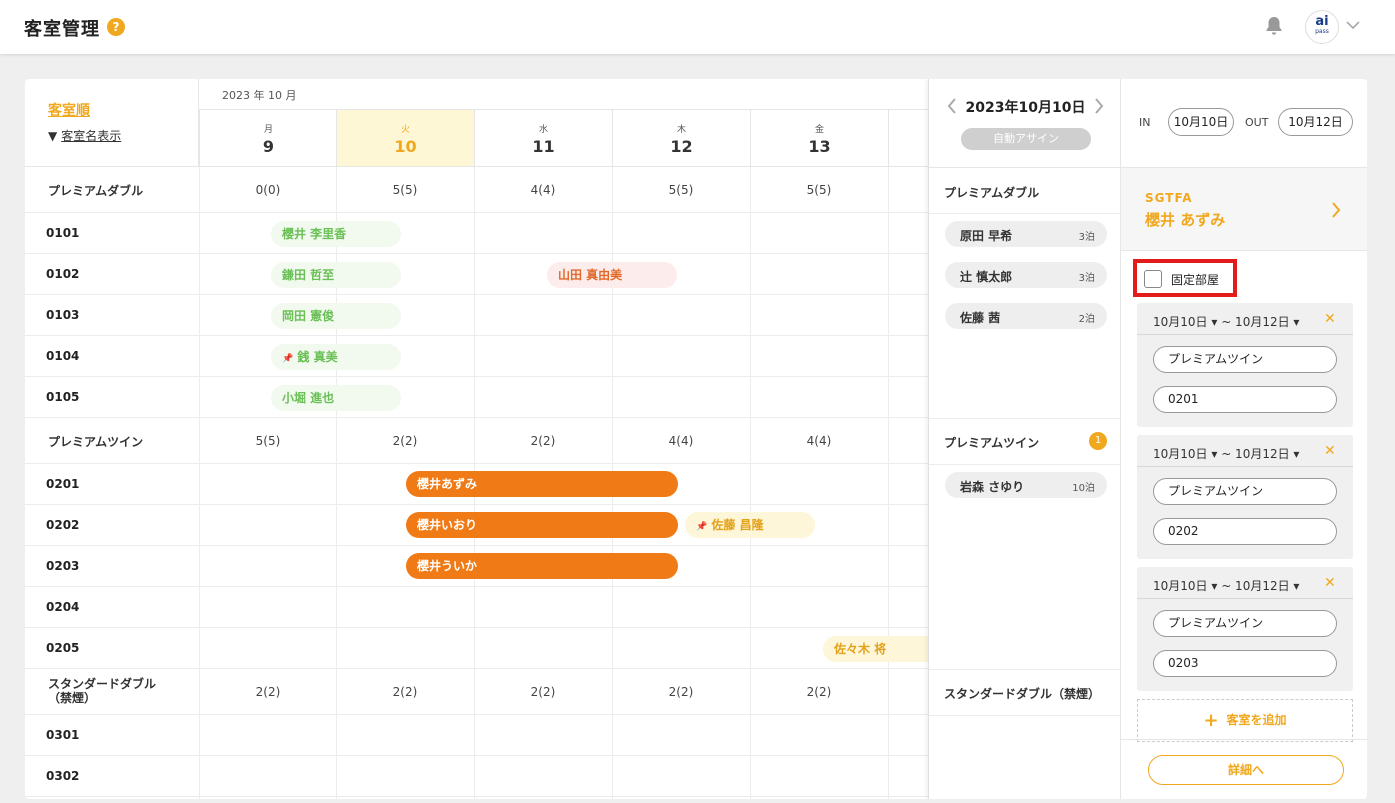 The height and width of the screenshot is (803, 1395). Describe the element at coordinates (681, 146) in the screenshot. I see `day-number: 12` at that location.